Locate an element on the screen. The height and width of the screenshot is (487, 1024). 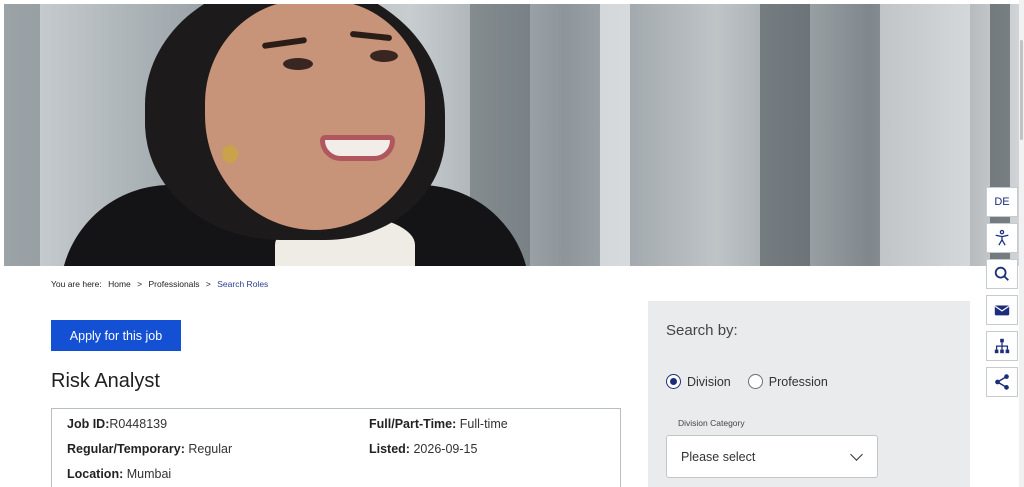
breadcrumb-current: Search Roles is located at coordinates (243, 284).